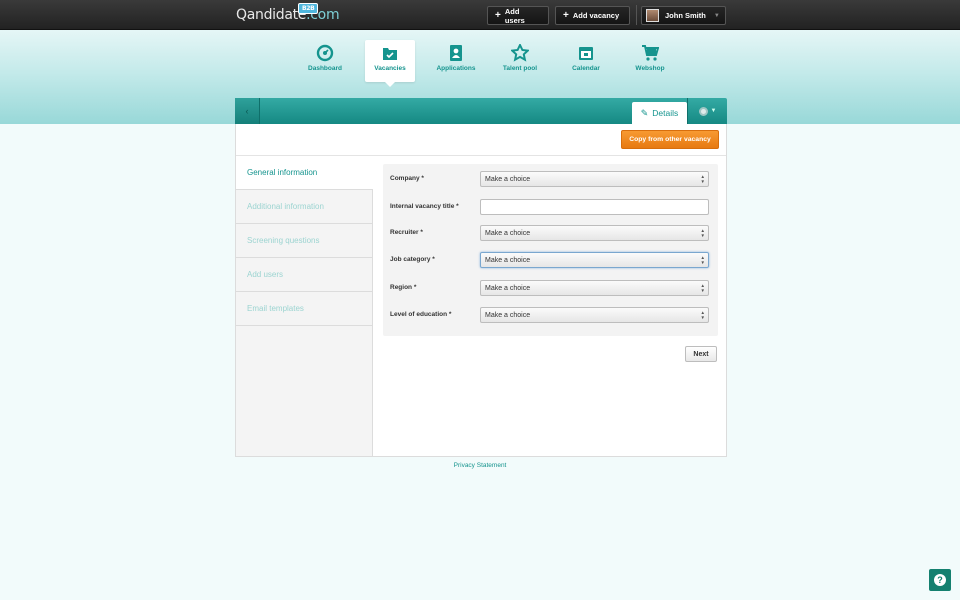 The width and height of the screenshot is (960, 600). What do you see at coordinates (670, 139) in the screenshot?
I see `copy-from-other-vacancy-button: Copy from other vacancy` at bounding box center [670, 139].